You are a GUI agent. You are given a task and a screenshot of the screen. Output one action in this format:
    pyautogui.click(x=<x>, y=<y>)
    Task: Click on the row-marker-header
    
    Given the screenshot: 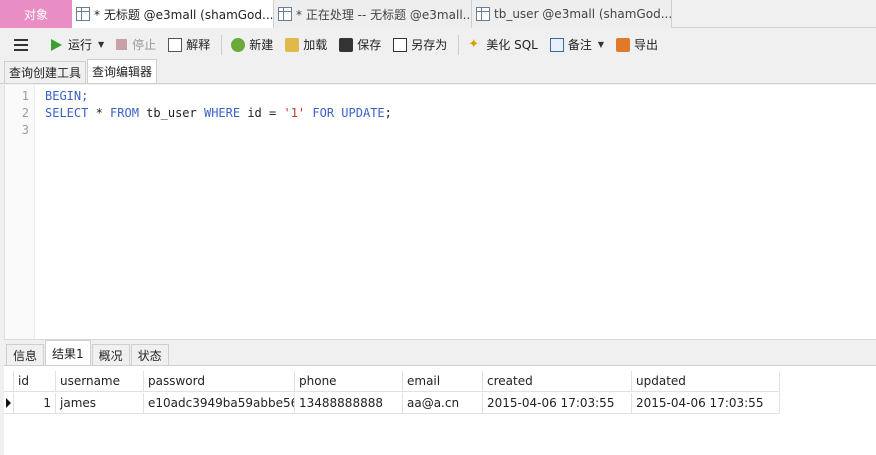 What is the action you would take?
    pyautogui.click(x=9, y=381)
    